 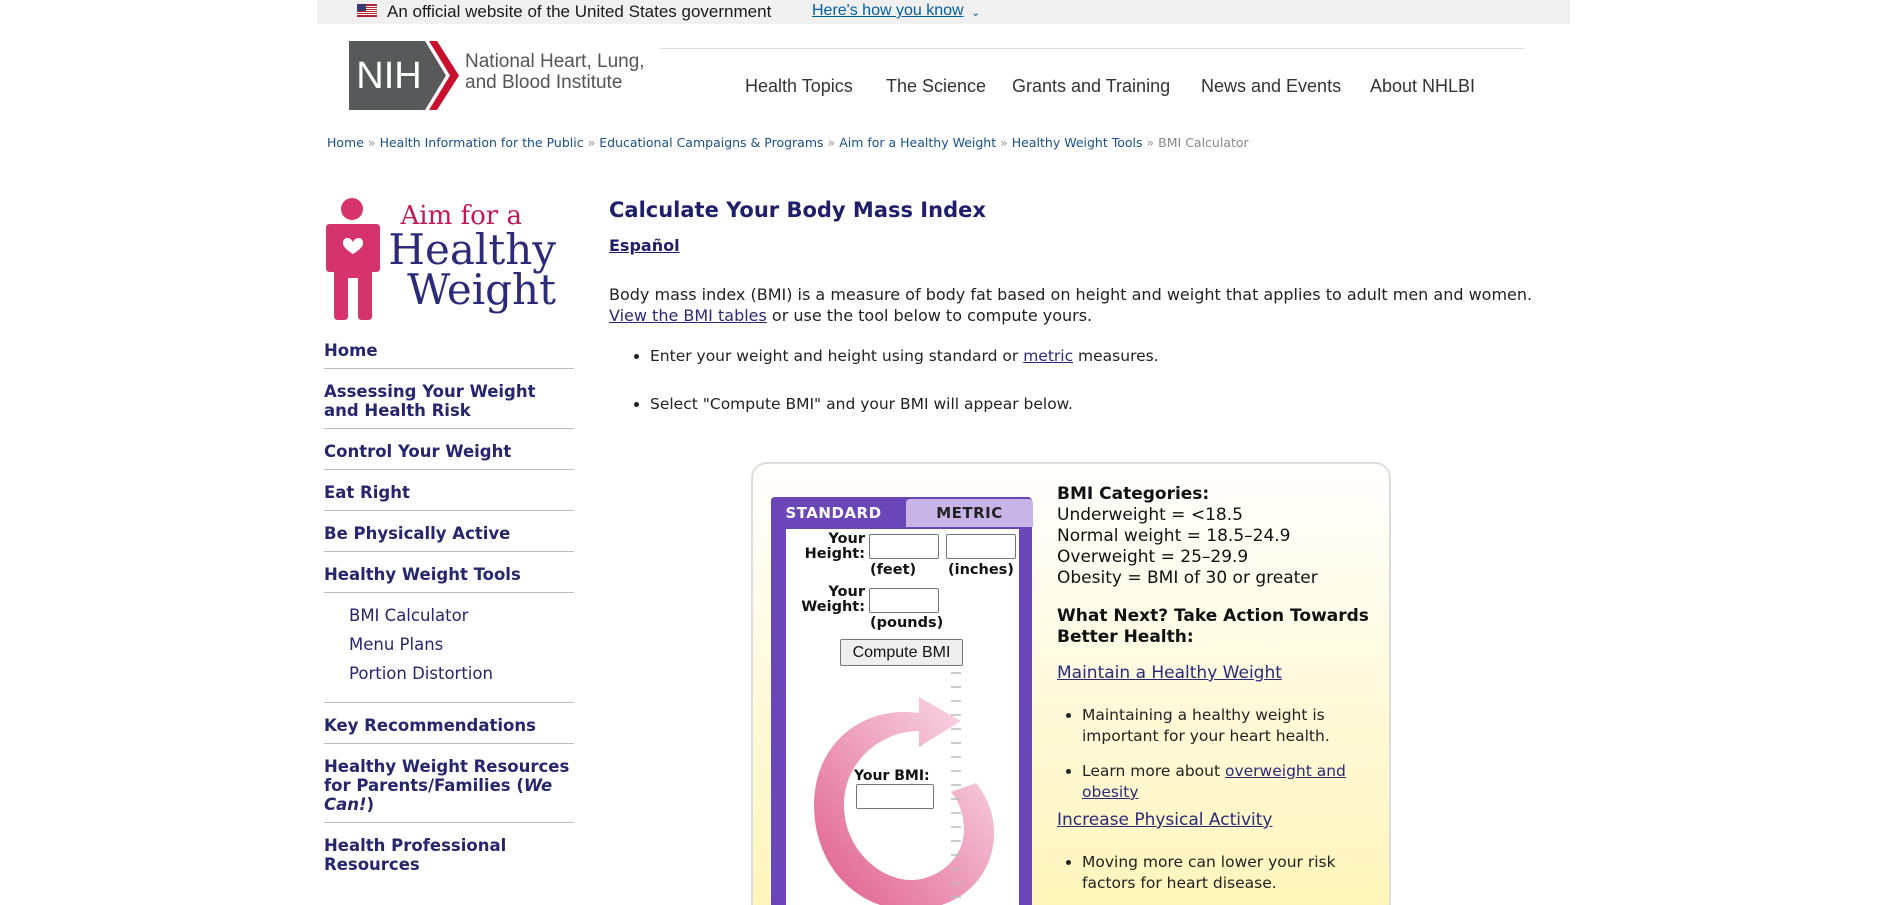 What do you see at coordinates (797, 210) in the screenshot?
I see `page-title: Calculate Your Body Mass Index` at bounding box center [797, 210].